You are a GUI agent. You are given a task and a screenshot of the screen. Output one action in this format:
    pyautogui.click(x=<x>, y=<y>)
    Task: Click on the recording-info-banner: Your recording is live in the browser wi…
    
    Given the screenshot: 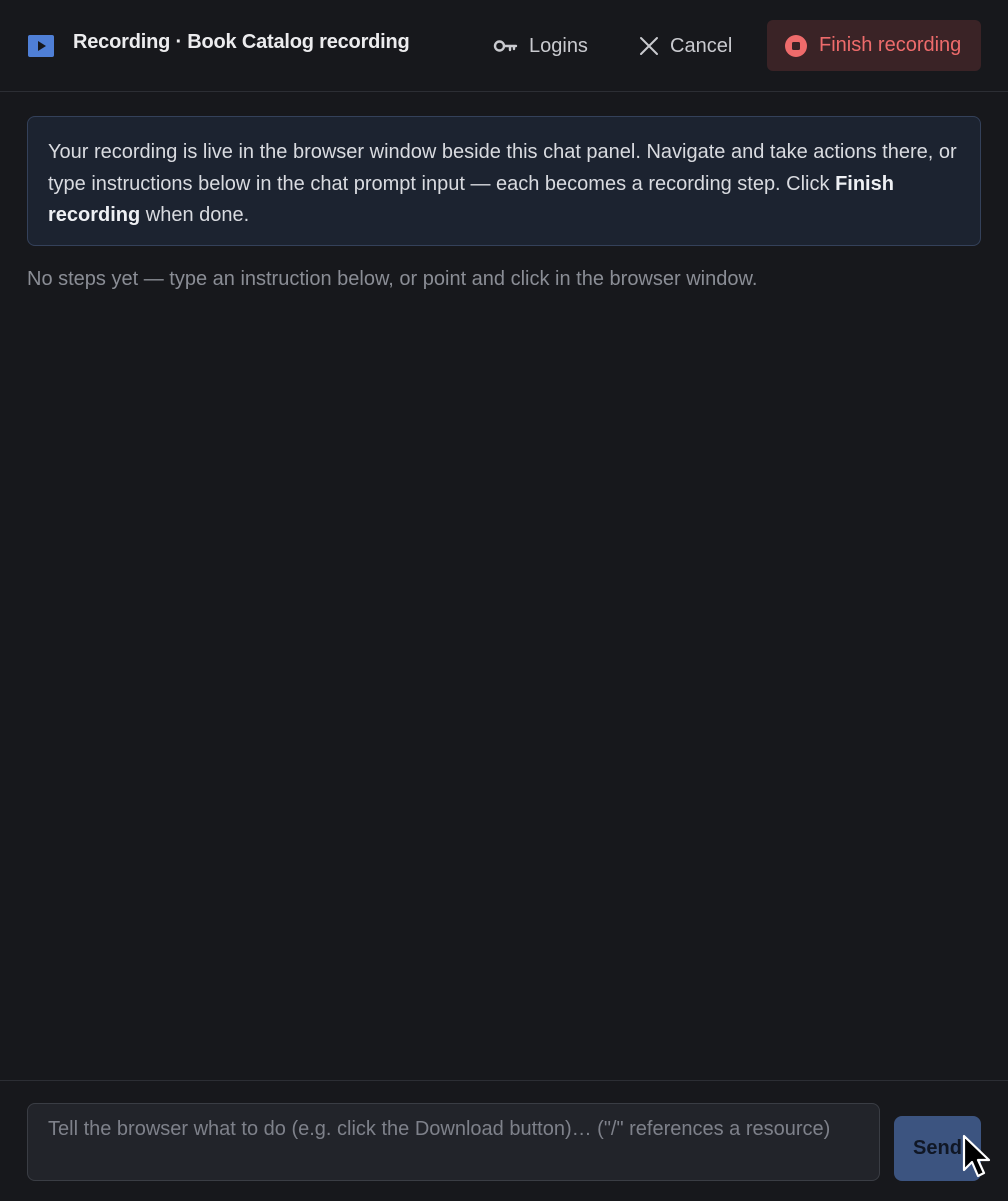 What is the action you would take?
    pyautogui.click(x=504, y=181)
    